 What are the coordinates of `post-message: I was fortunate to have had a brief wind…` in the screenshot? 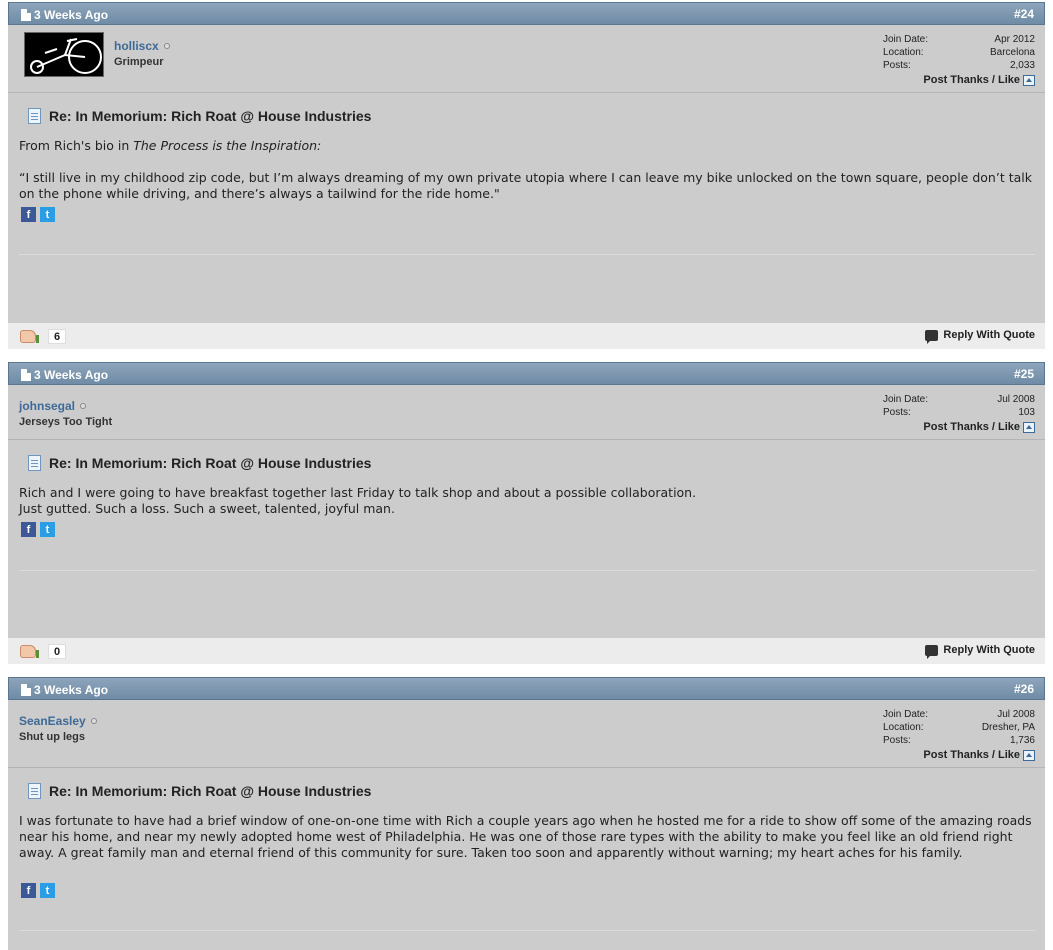 It's located at (527, 837).